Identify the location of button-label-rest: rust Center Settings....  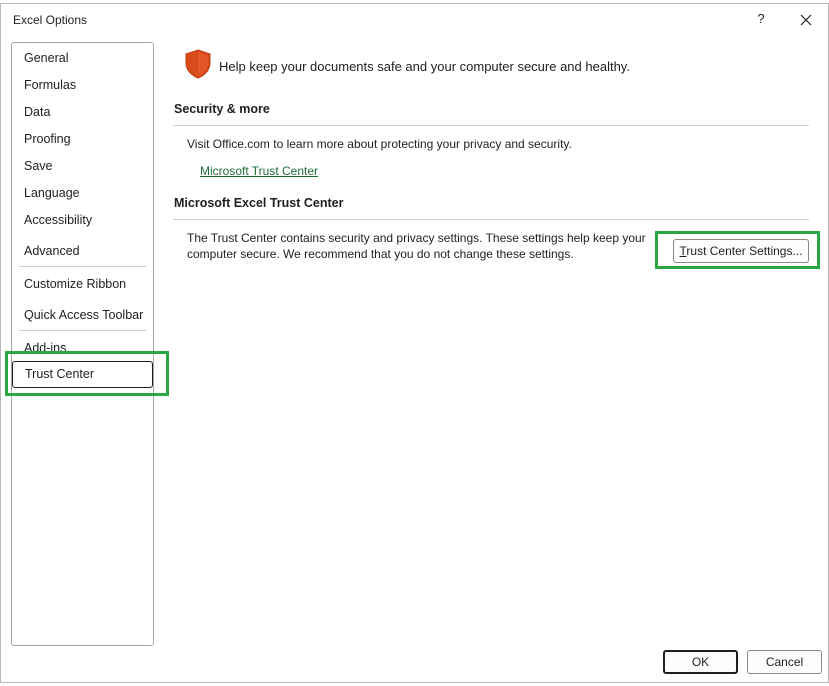
(744, 251).